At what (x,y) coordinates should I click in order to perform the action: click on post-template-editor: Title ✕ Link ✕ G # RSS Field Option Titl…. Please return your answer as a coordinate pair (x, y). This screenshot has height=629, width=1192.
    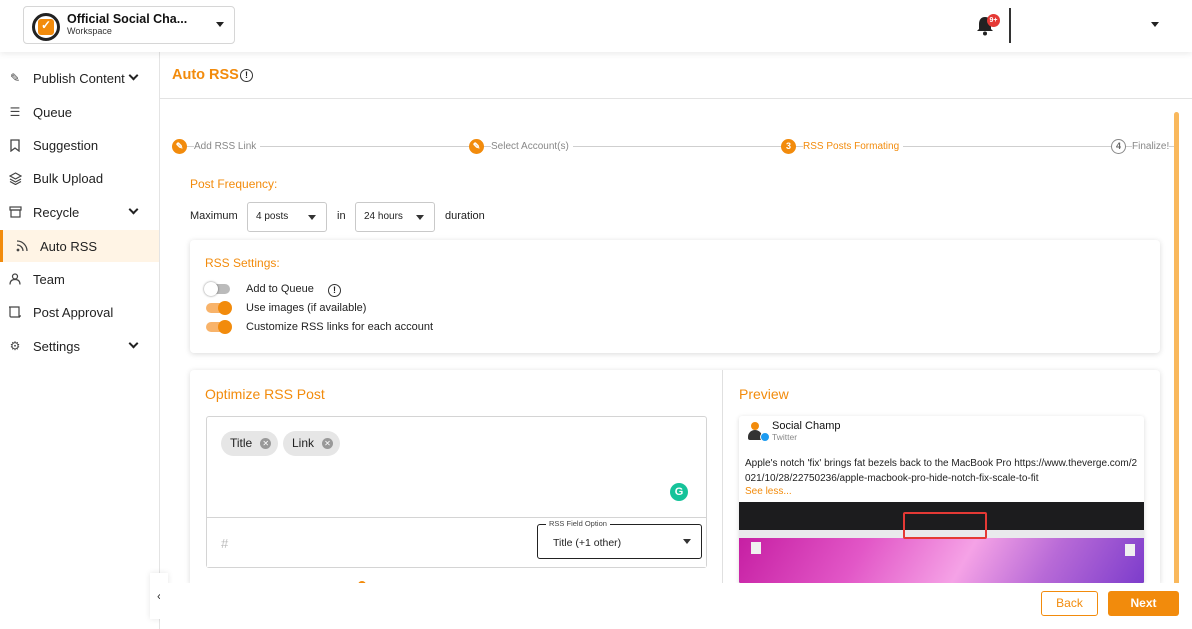
    Looking at the image, I should click on (456, 492).